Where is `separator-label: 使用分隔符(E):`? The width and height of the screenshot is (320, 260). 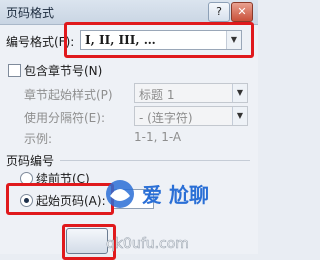
separator-label: 使用分隔符(E): is located at coordinates (64, 118).